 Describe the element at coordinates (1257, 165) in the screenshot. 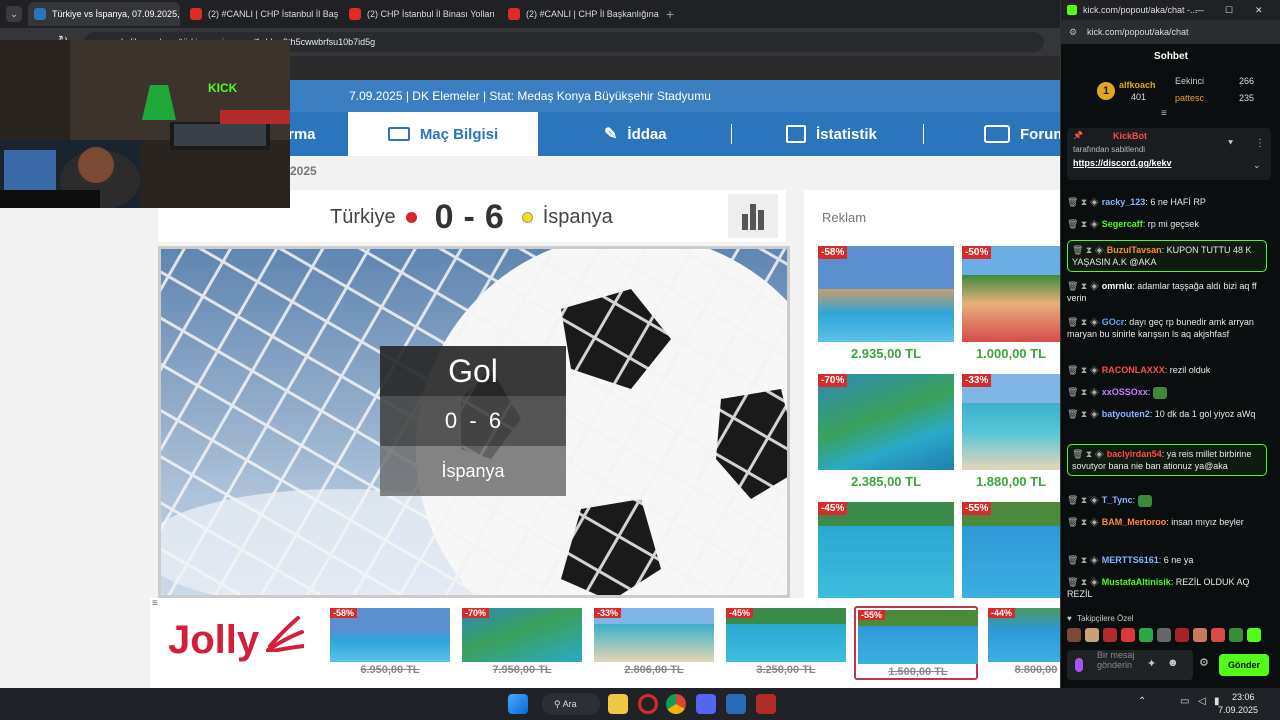

I see `expand-pinned-icon: ⌄` at that location.